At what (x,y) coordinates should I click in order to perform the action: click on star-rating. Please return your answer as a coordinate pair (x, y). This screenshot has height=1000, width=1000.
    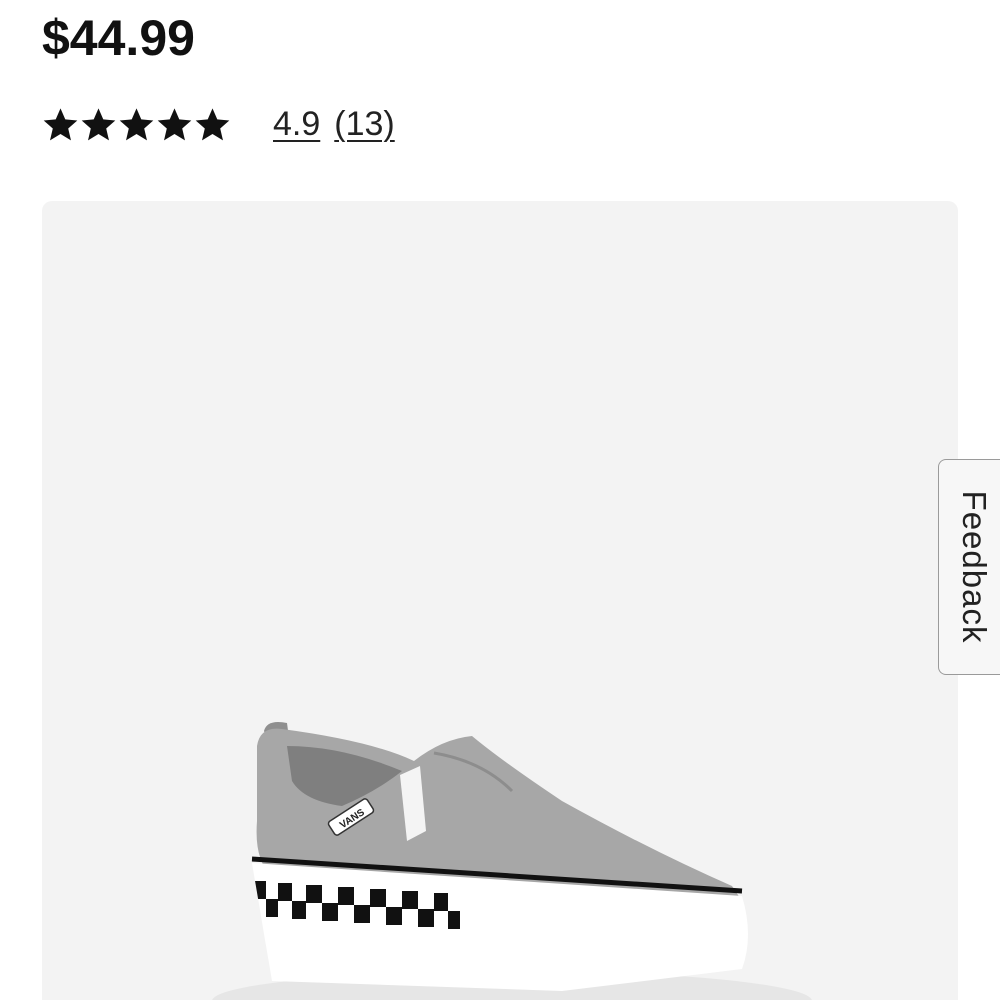
    Looking at the image, I should click on (136, 124).